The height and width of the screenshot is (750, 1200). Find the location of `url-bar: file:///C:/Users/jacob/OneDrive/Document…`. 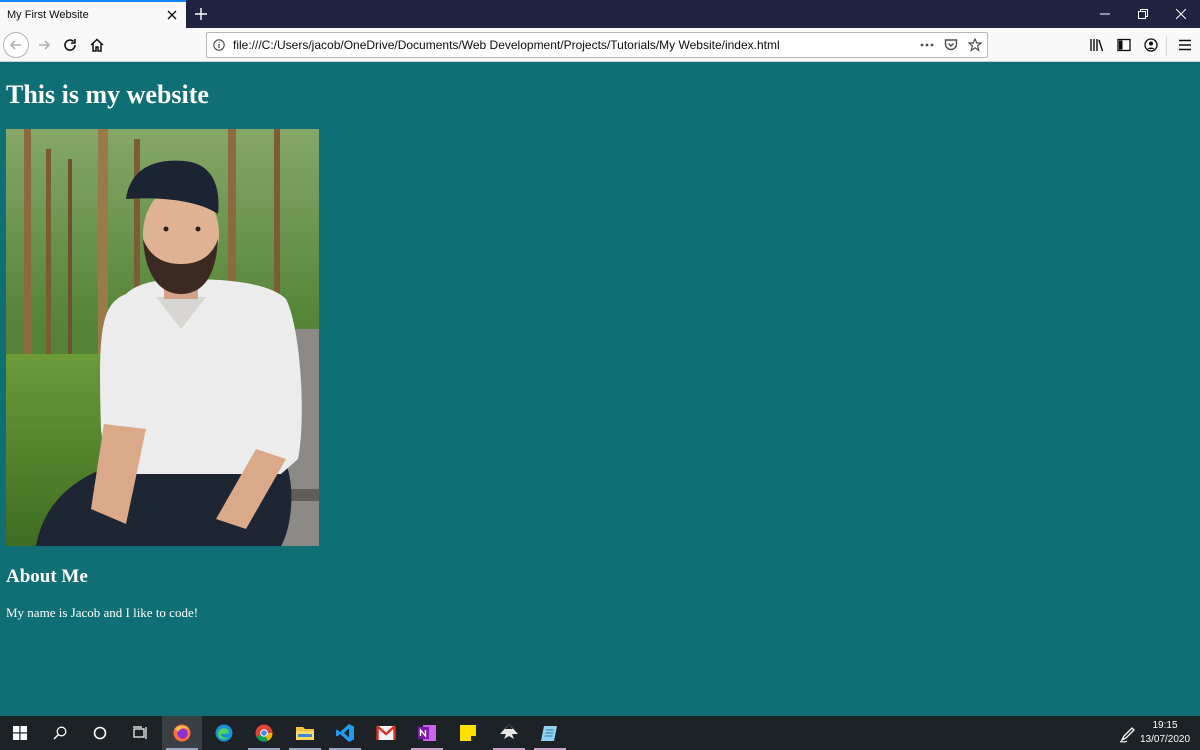

url-bar: file:///C:/Users/jacob/OneDrive/Document… is located at coordinates (597, 45).